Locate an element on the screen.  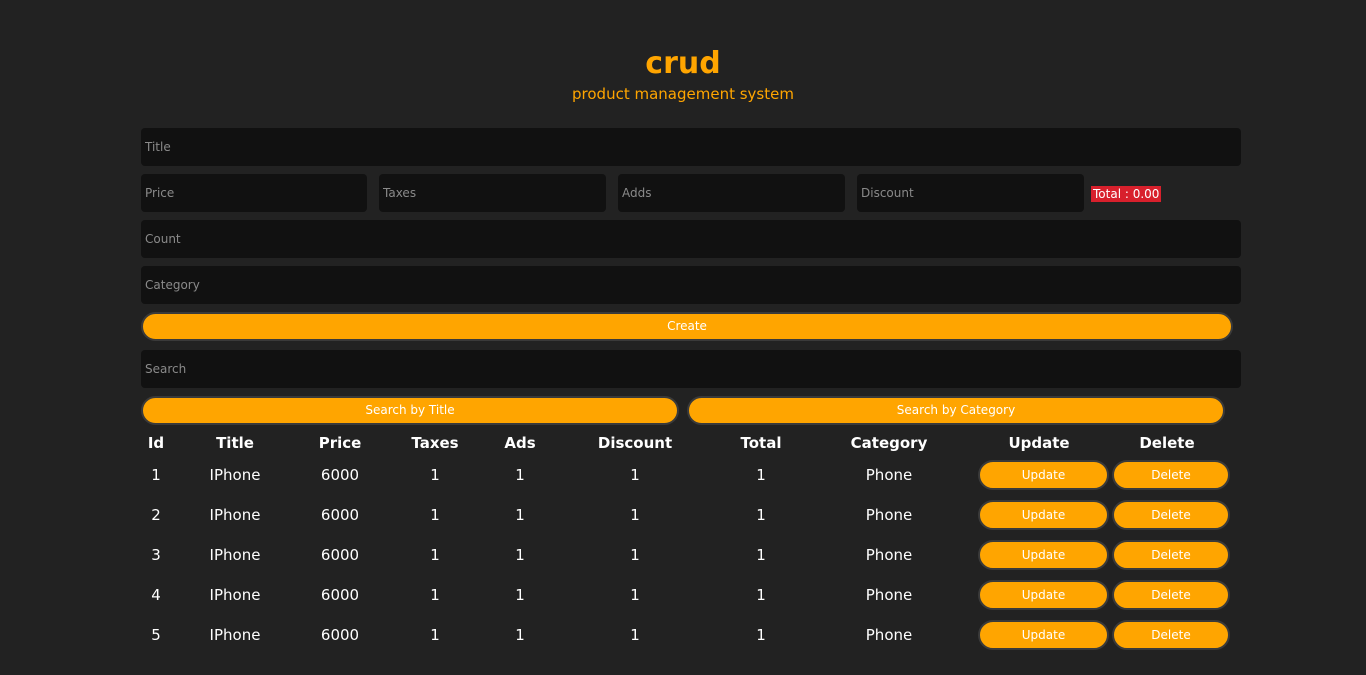
total-badge: Total : 0.00 is located at coordinates (1126, 194).